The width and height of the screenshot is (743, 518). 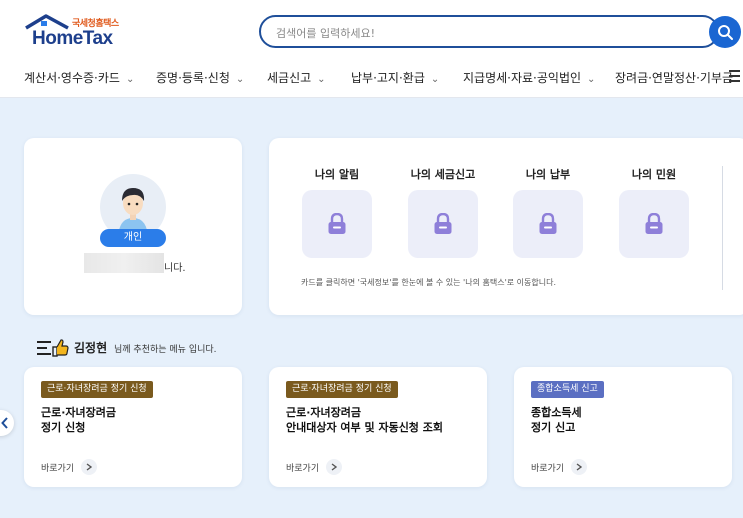 I want to click on search-placeholder: 검색어를 입력하세요!, so click(x=325, y=33).